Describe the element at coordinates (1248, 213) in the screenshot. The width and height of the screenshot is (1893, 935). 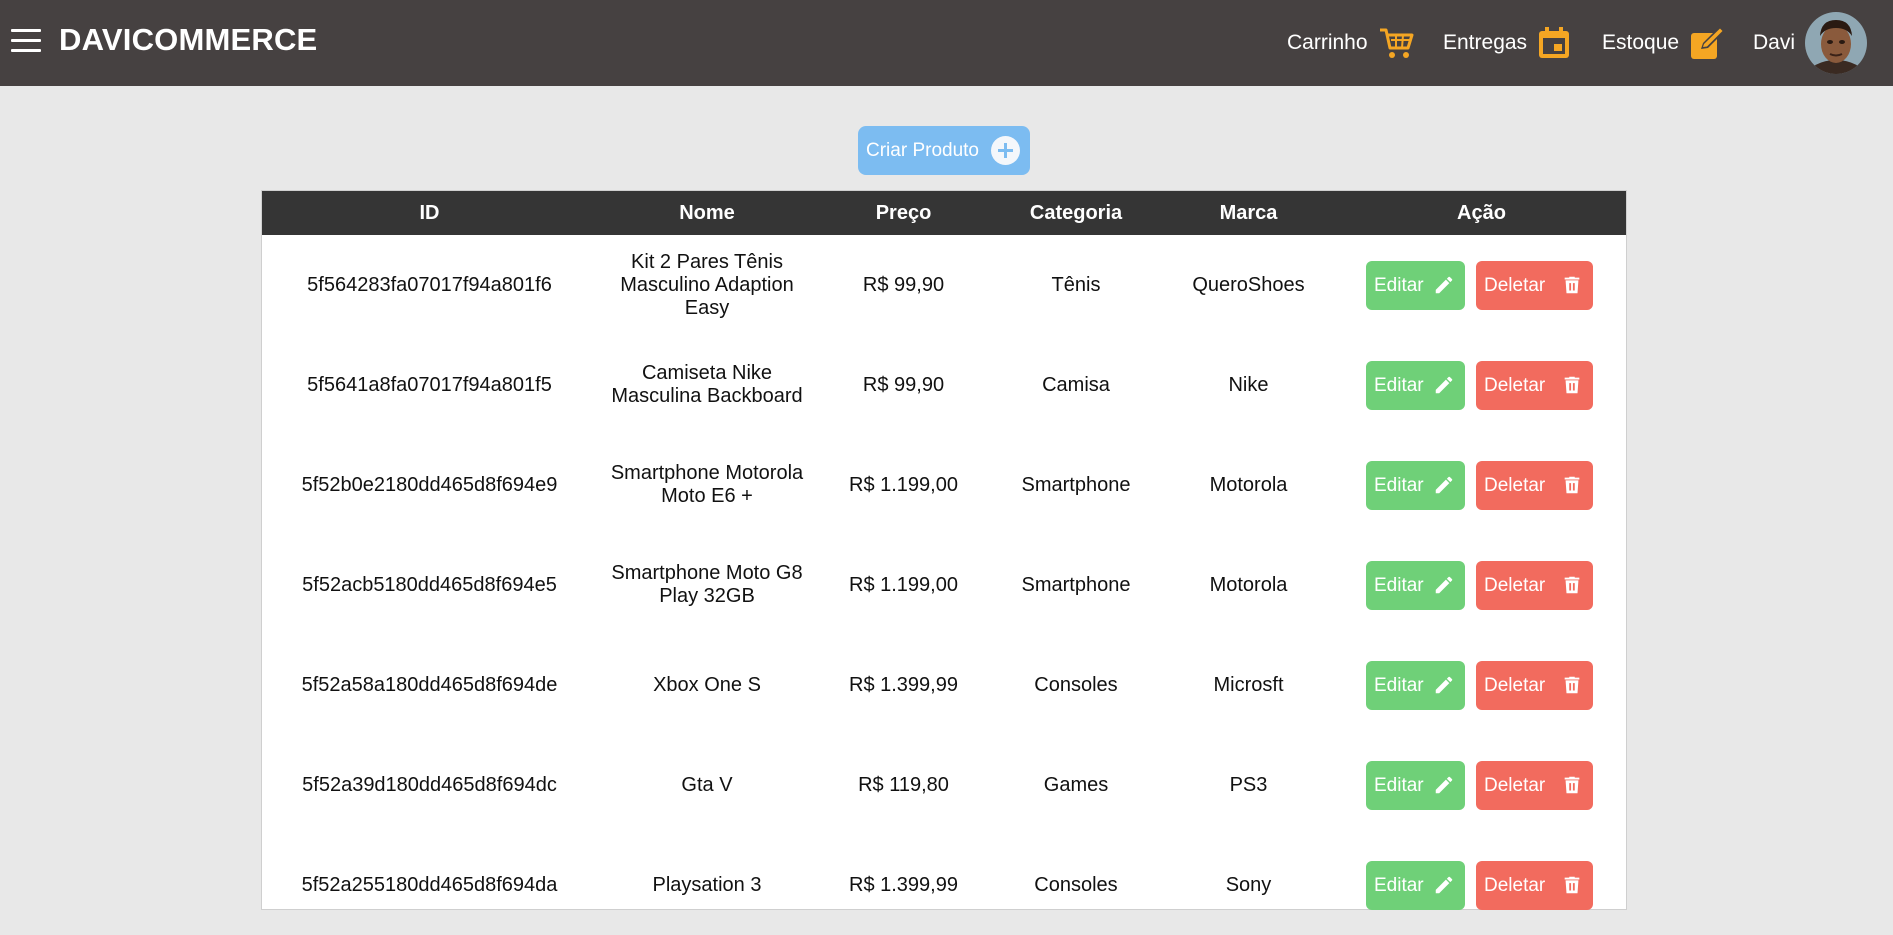
I see `column-header-brand: Marca` at that location.